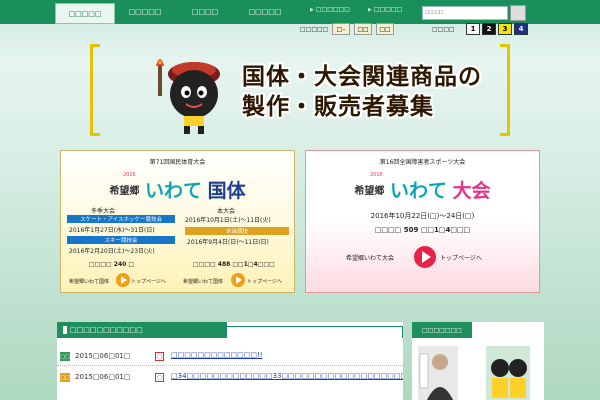 This screenshot has width=600, height=400. What do you see at coordinates (85, 13) in the screenshot?
I see `nav-item-home: □□□□□` at bounding box center [85, 13].